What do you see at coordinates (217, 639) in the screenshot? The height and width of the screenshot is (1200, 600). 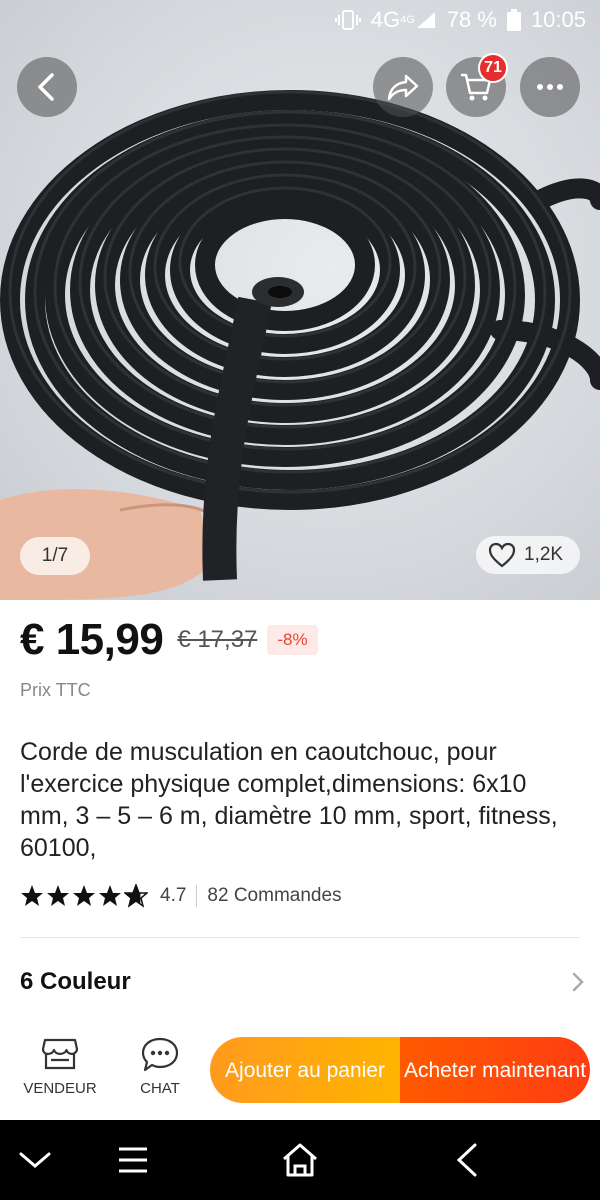 I see `original-price: € 17,37` at bounding box center [217, 639].